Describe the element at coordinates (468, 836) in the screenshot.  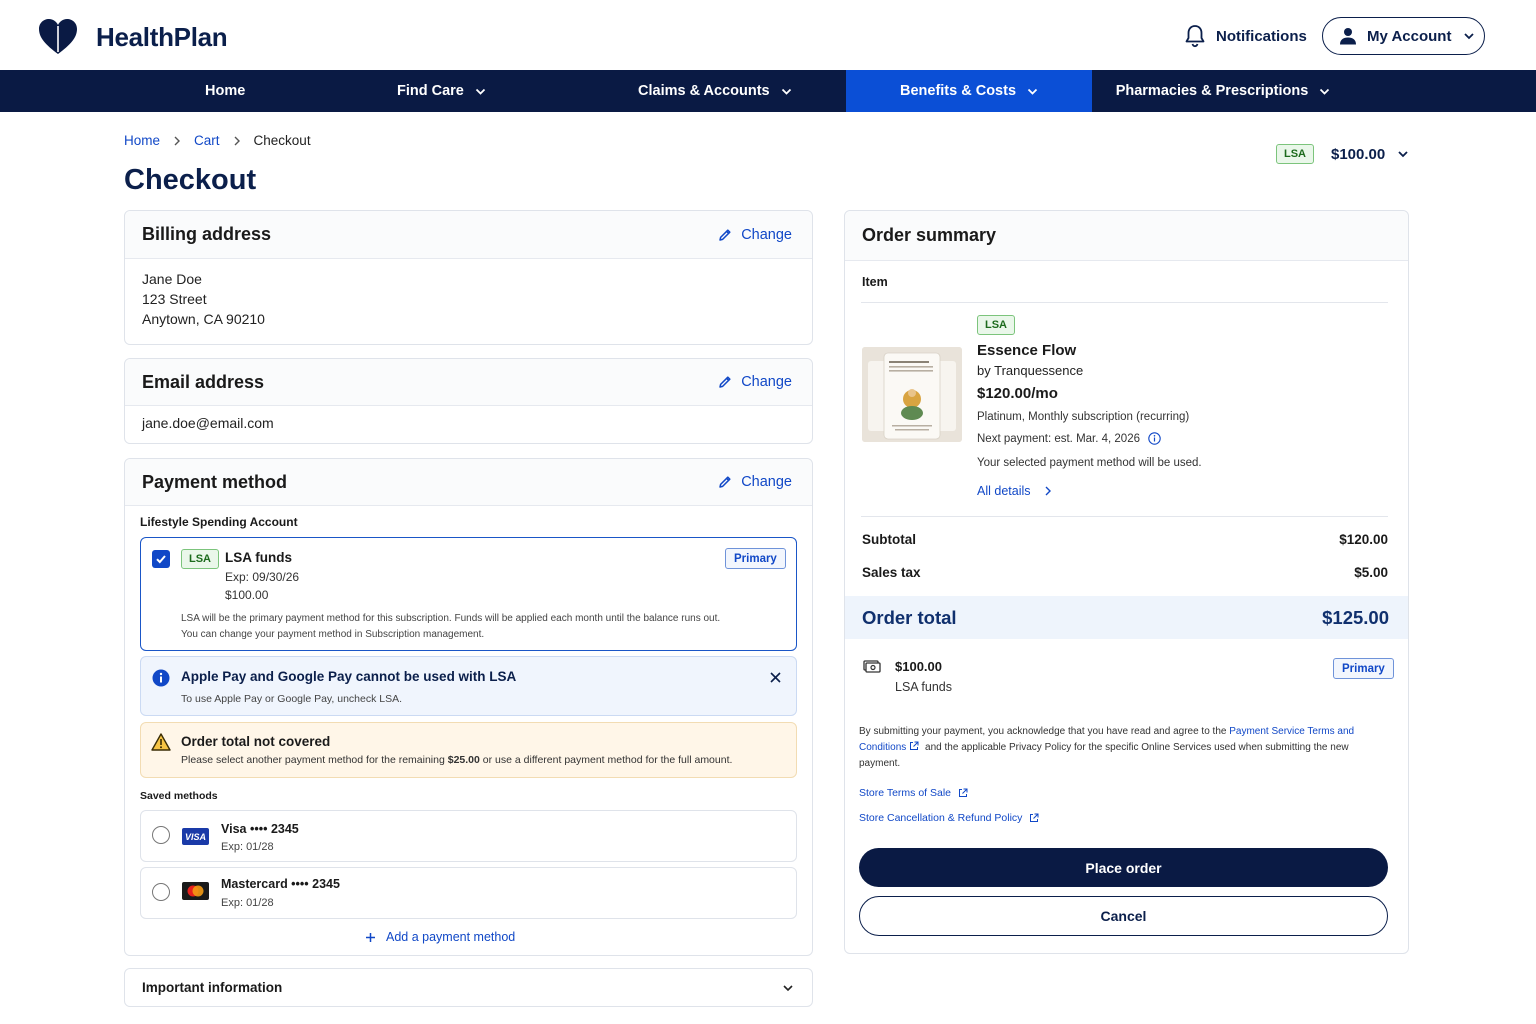
I see `saved-method-visa: VISA Visa •••• 2345 Exp: 01/28` at that location.